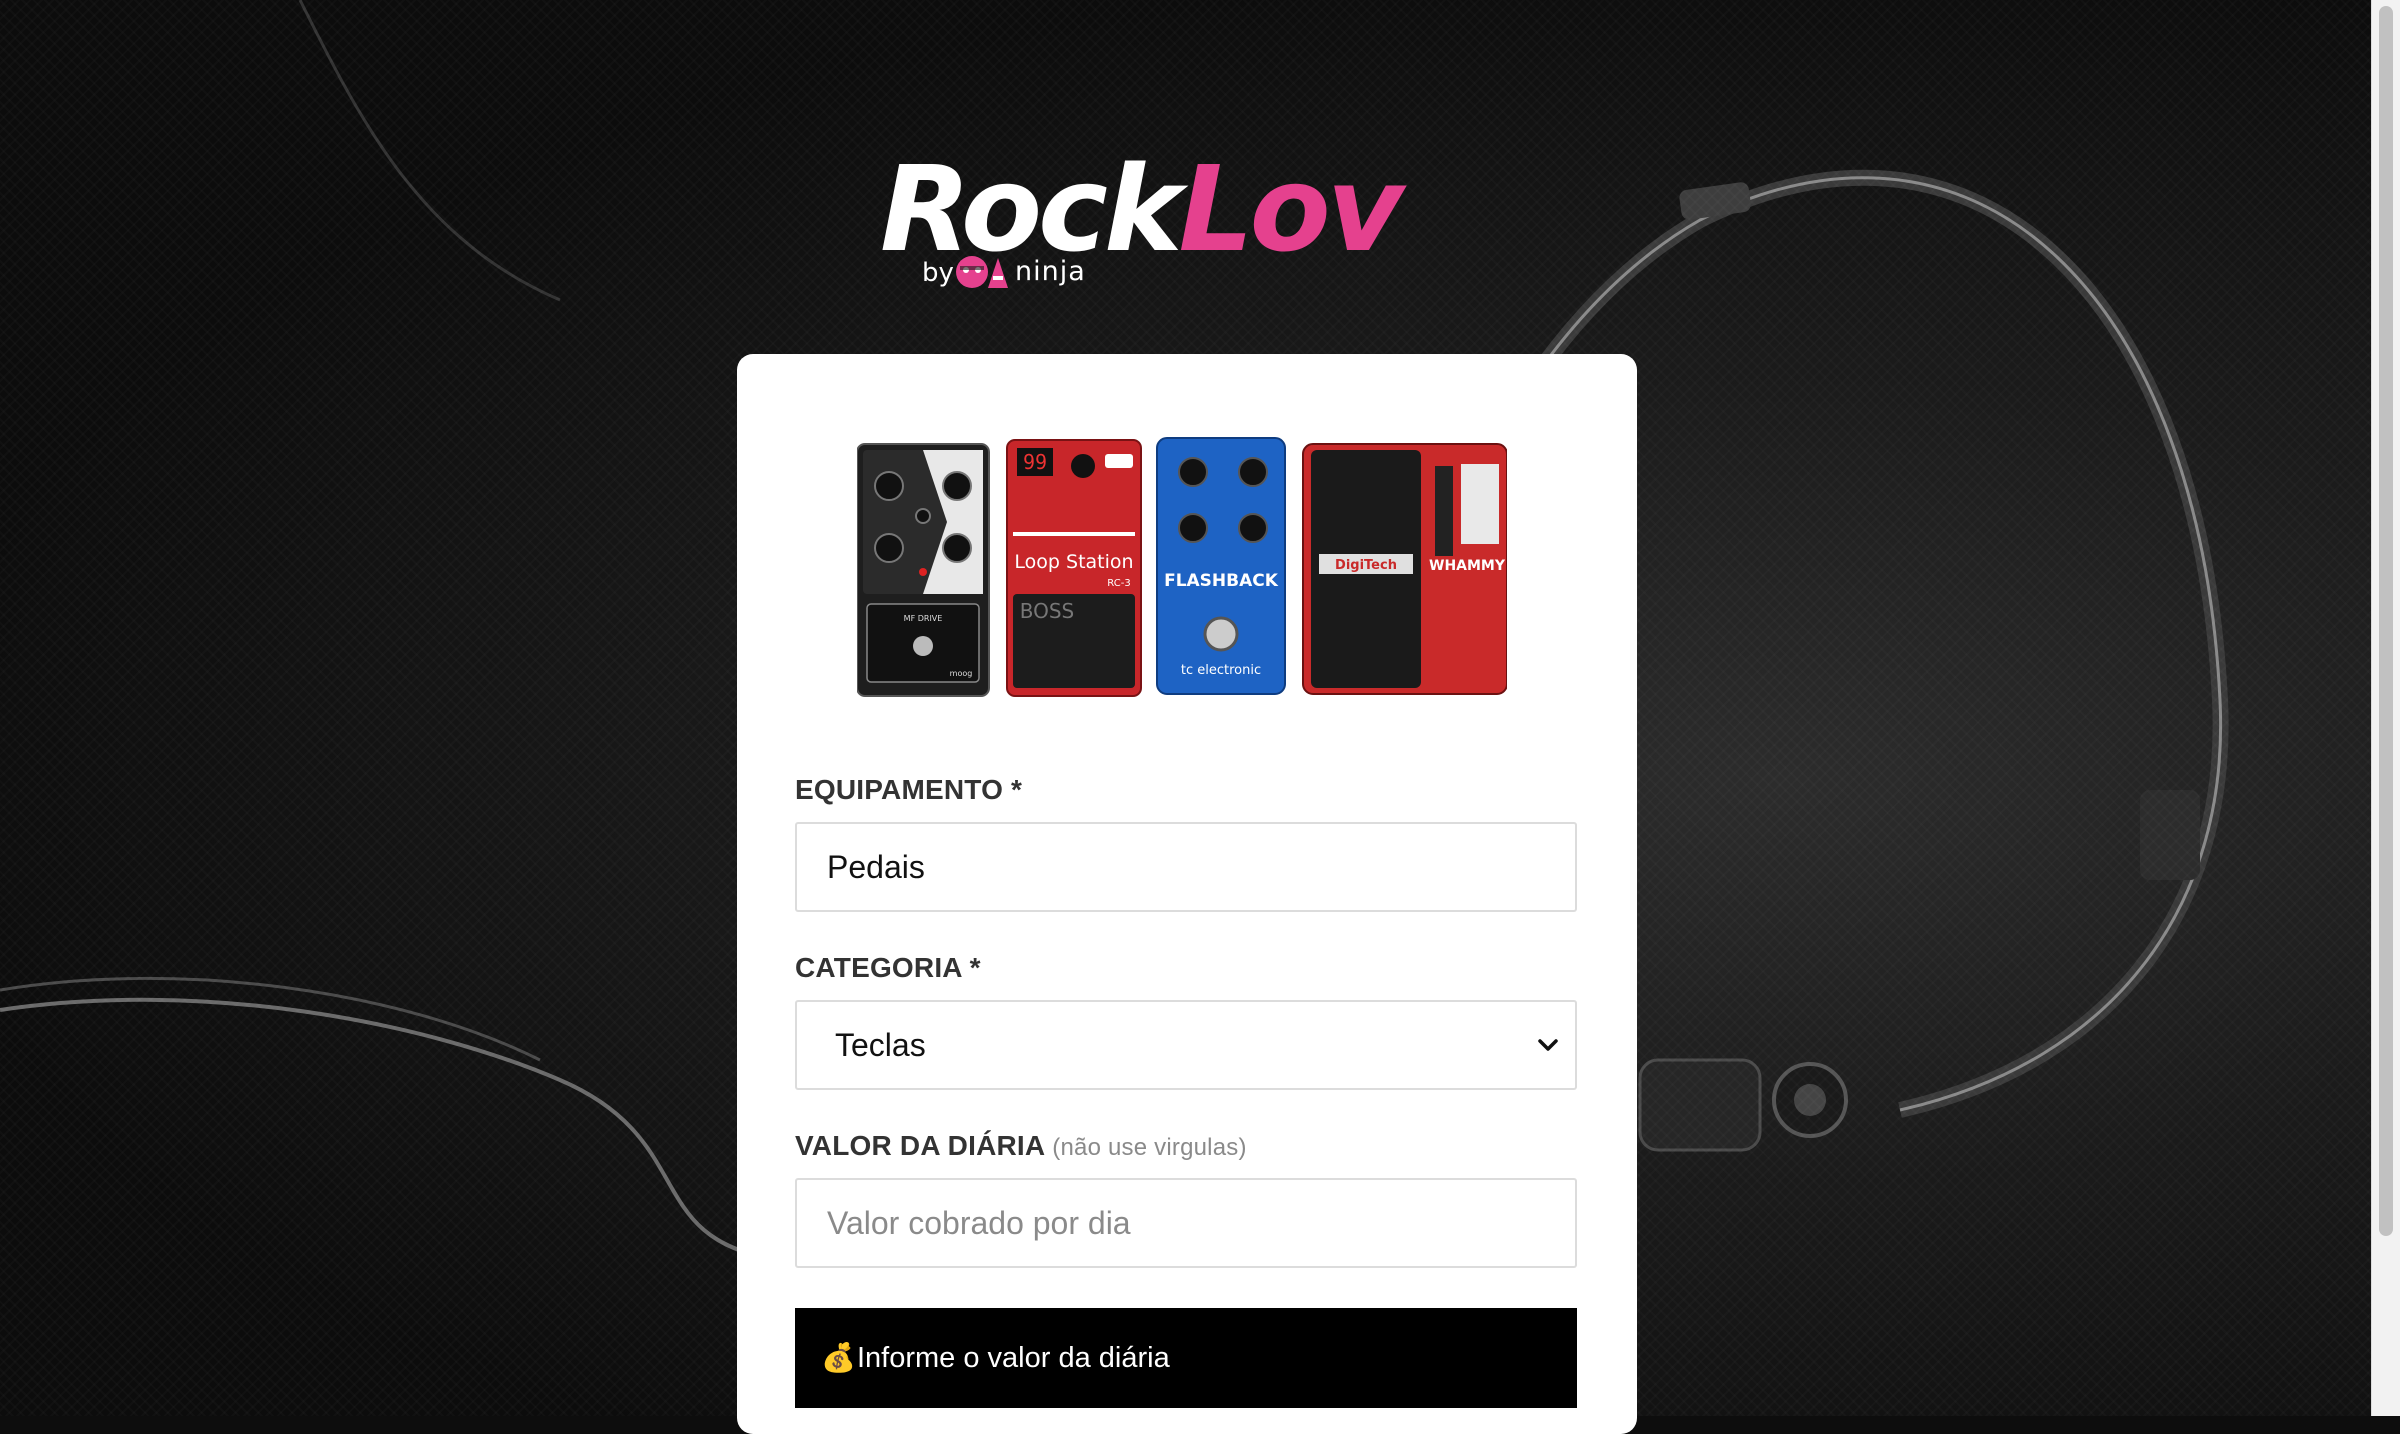 This screenshot has height=1434, width=2400. I want to click on boss-pedal: 99 Loop Station RC-3 BOSS, so click(1074, 568).